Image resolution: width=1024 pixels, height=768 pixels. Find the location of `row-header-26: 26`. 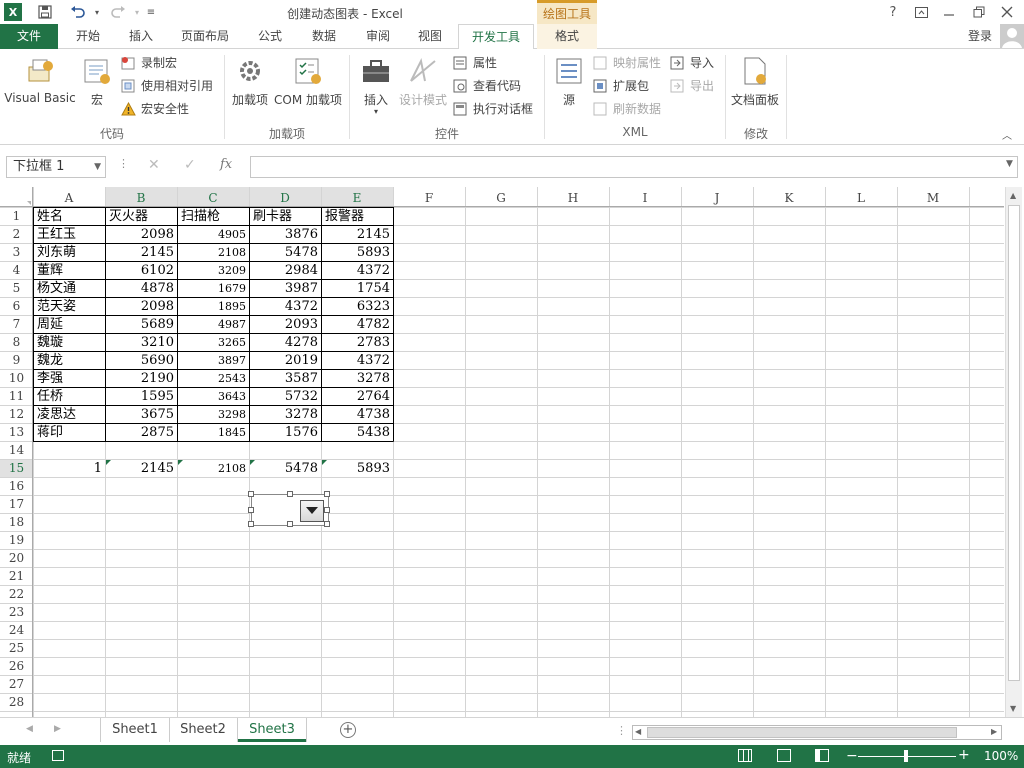

row-header-26: 26 is located at coordinates (16, 666).